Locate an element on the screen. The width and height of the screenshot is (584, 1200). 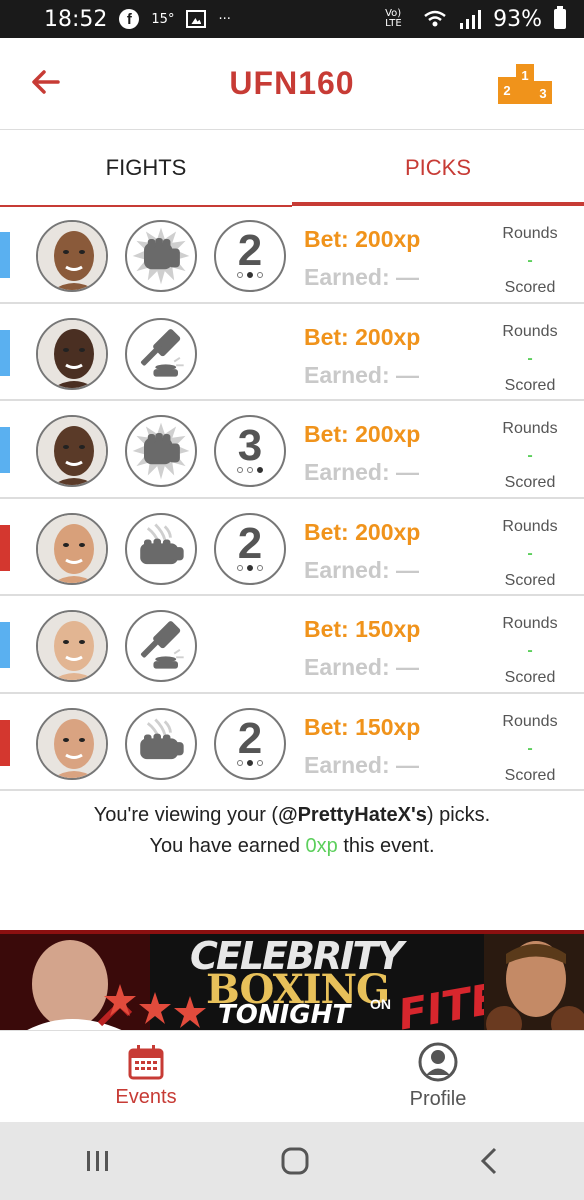
pick-row: Bet: 150xp Earned: — Rounds - Scored is located at coordinates (292, 645).